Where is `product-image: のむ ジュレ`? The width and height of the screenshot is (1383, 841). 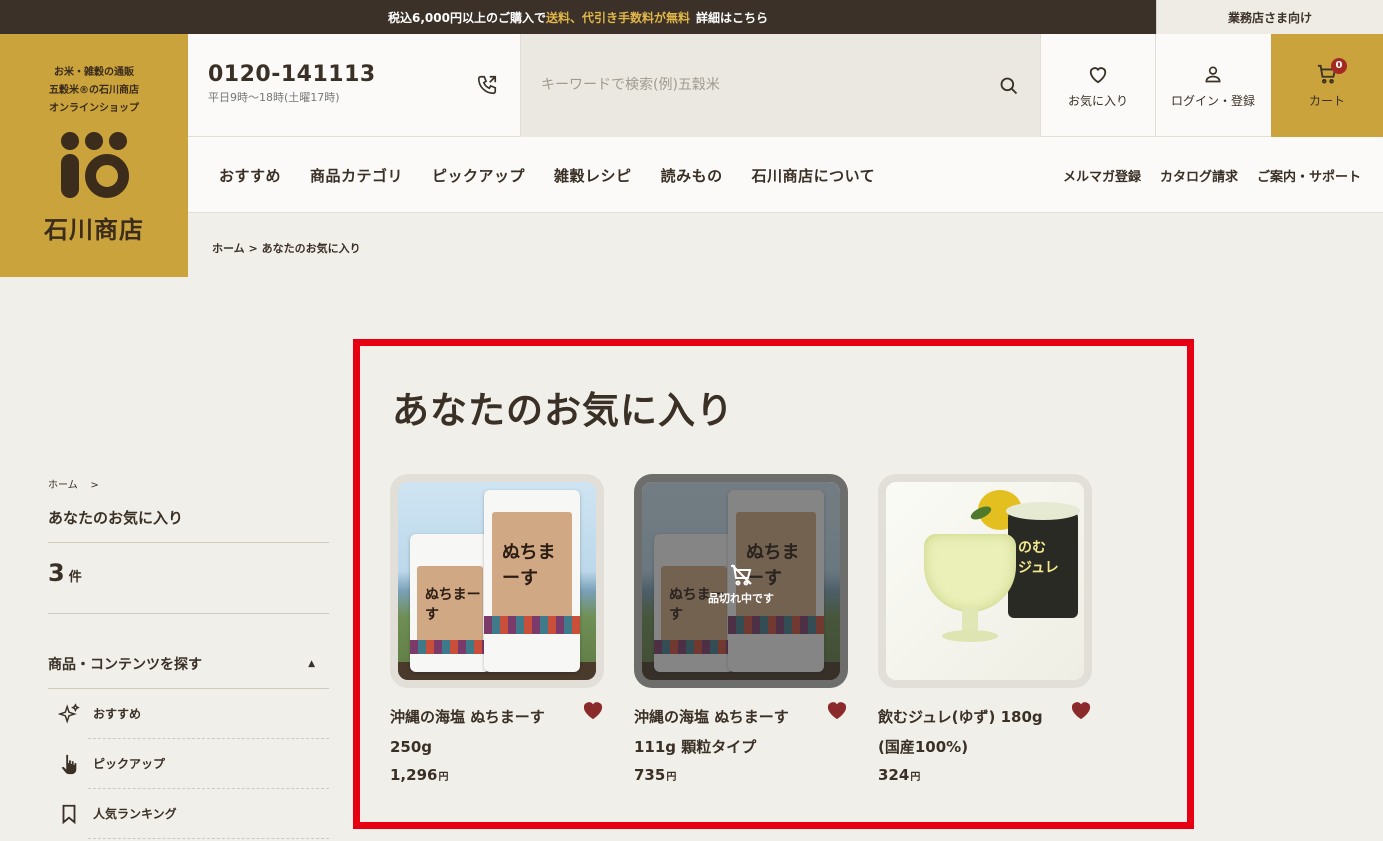 product-image: のむ ジュレ is located at coordinates (985, 581).